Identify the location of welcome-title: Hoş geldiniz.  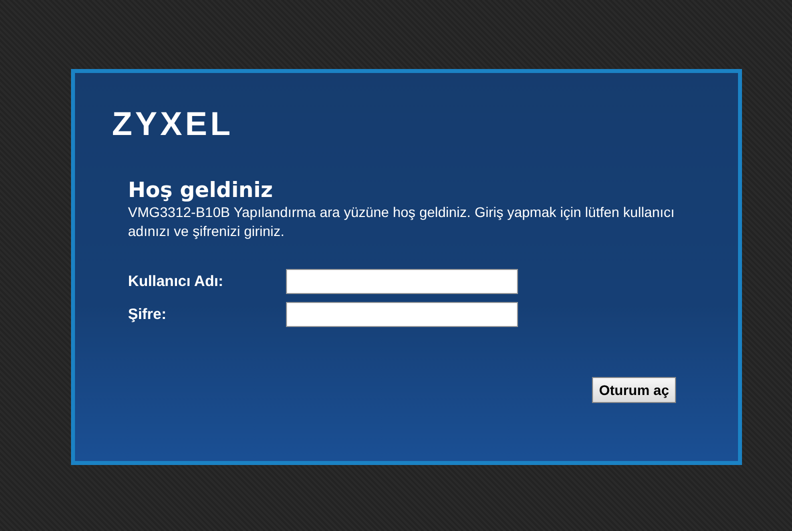
(201, 190).